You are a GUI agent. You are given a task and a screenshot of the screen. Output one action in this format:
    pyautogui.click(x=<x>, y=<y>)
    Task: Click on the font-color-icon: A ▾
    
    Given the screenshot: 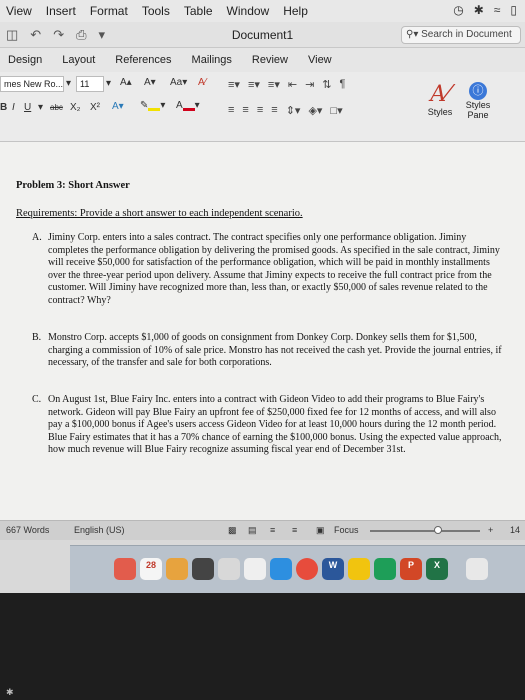 What is the action you would take?
    pyautogui.click(x=188, y=105)
    